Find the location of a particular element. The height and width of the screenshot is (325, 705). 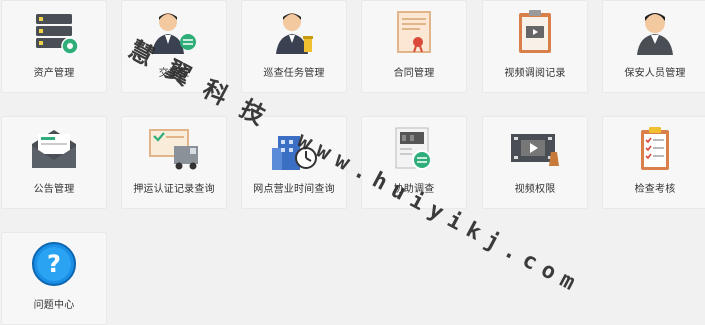

security-guard-icon is located at coordinates (655, 34).